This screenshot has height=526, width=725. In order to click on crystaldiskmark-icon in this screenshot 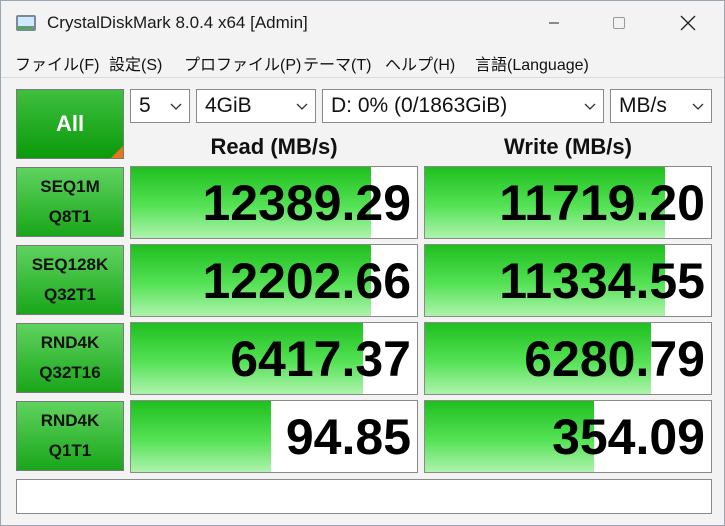, I will do `click(26, 23)`.